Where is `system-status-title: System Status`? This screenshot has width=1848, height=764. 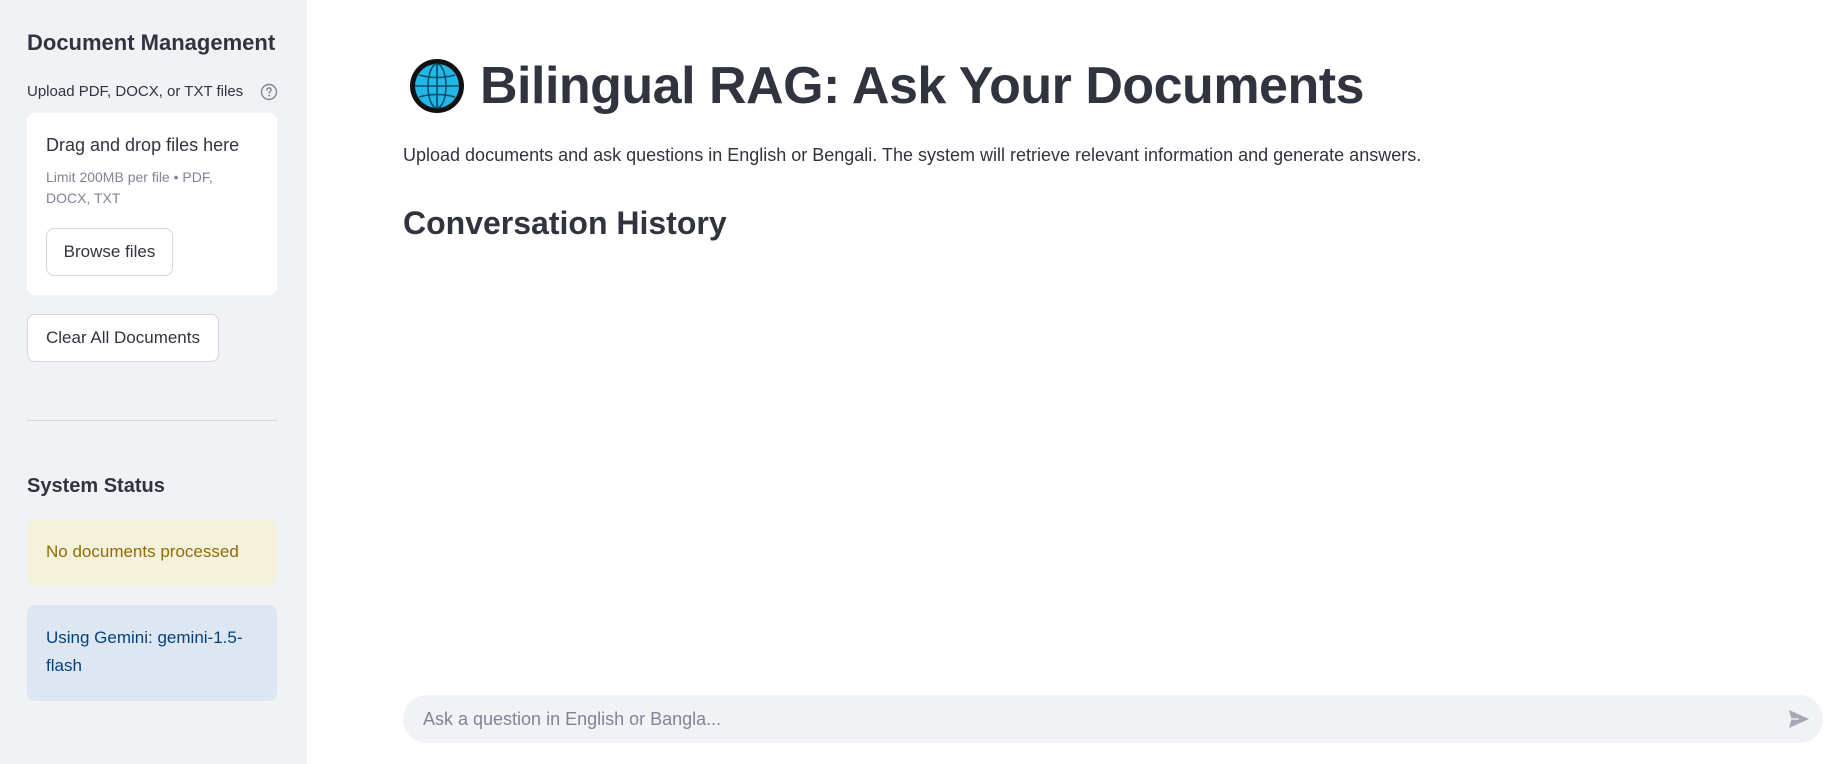 system-status-title: System Status is located at coordinates (96, 486).